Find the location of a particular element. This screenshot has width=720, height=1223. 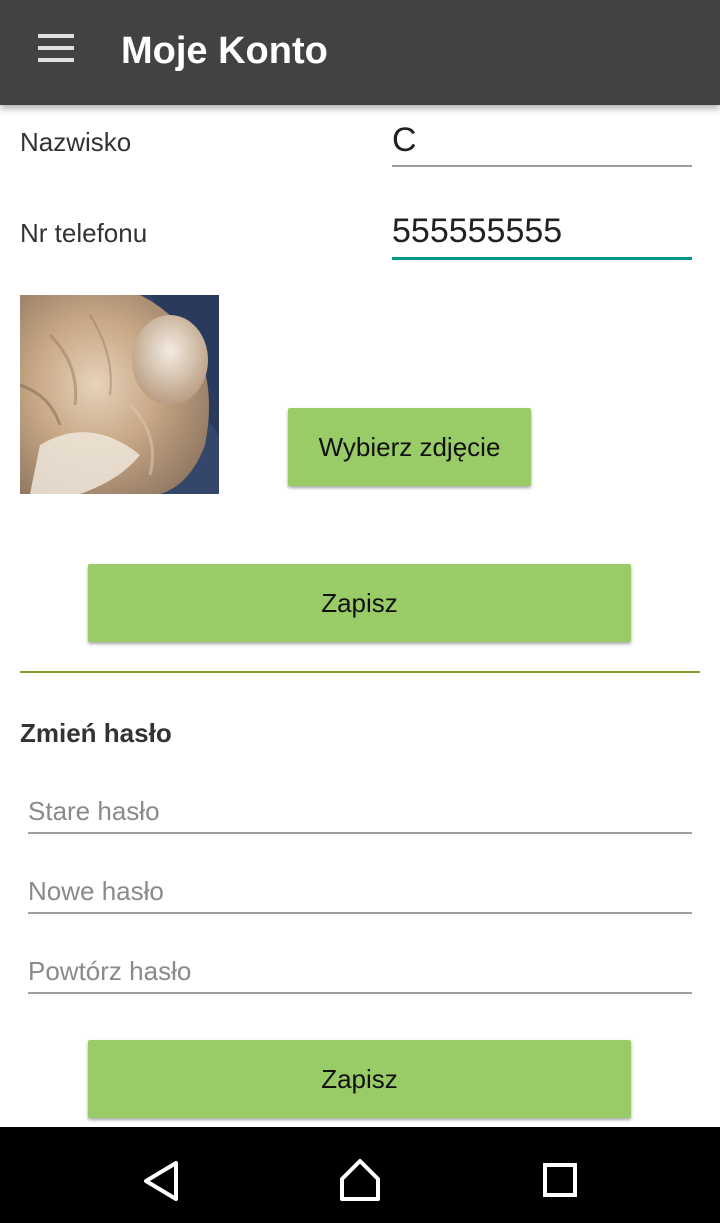

new-password-field is located at coordinates (358, 891).